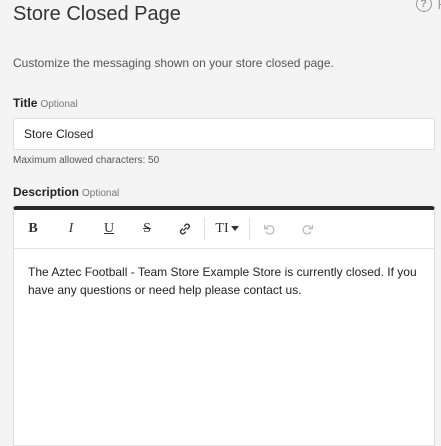 The width and height of the screenshot is (441, 446). I want to click on help-link-label: H, so click(439, 6).